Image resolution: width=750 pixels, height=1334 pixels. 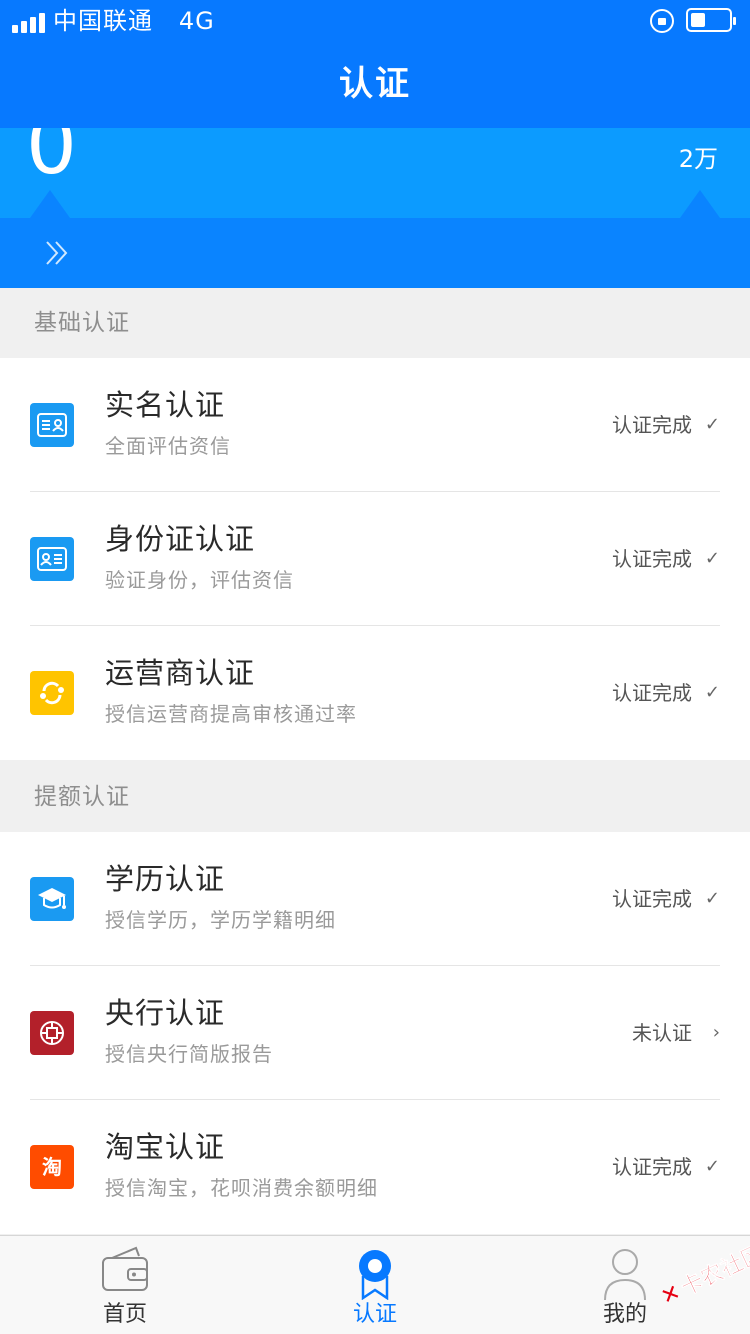 I want to click on wallet-icon, so click(x=125, y=1268).